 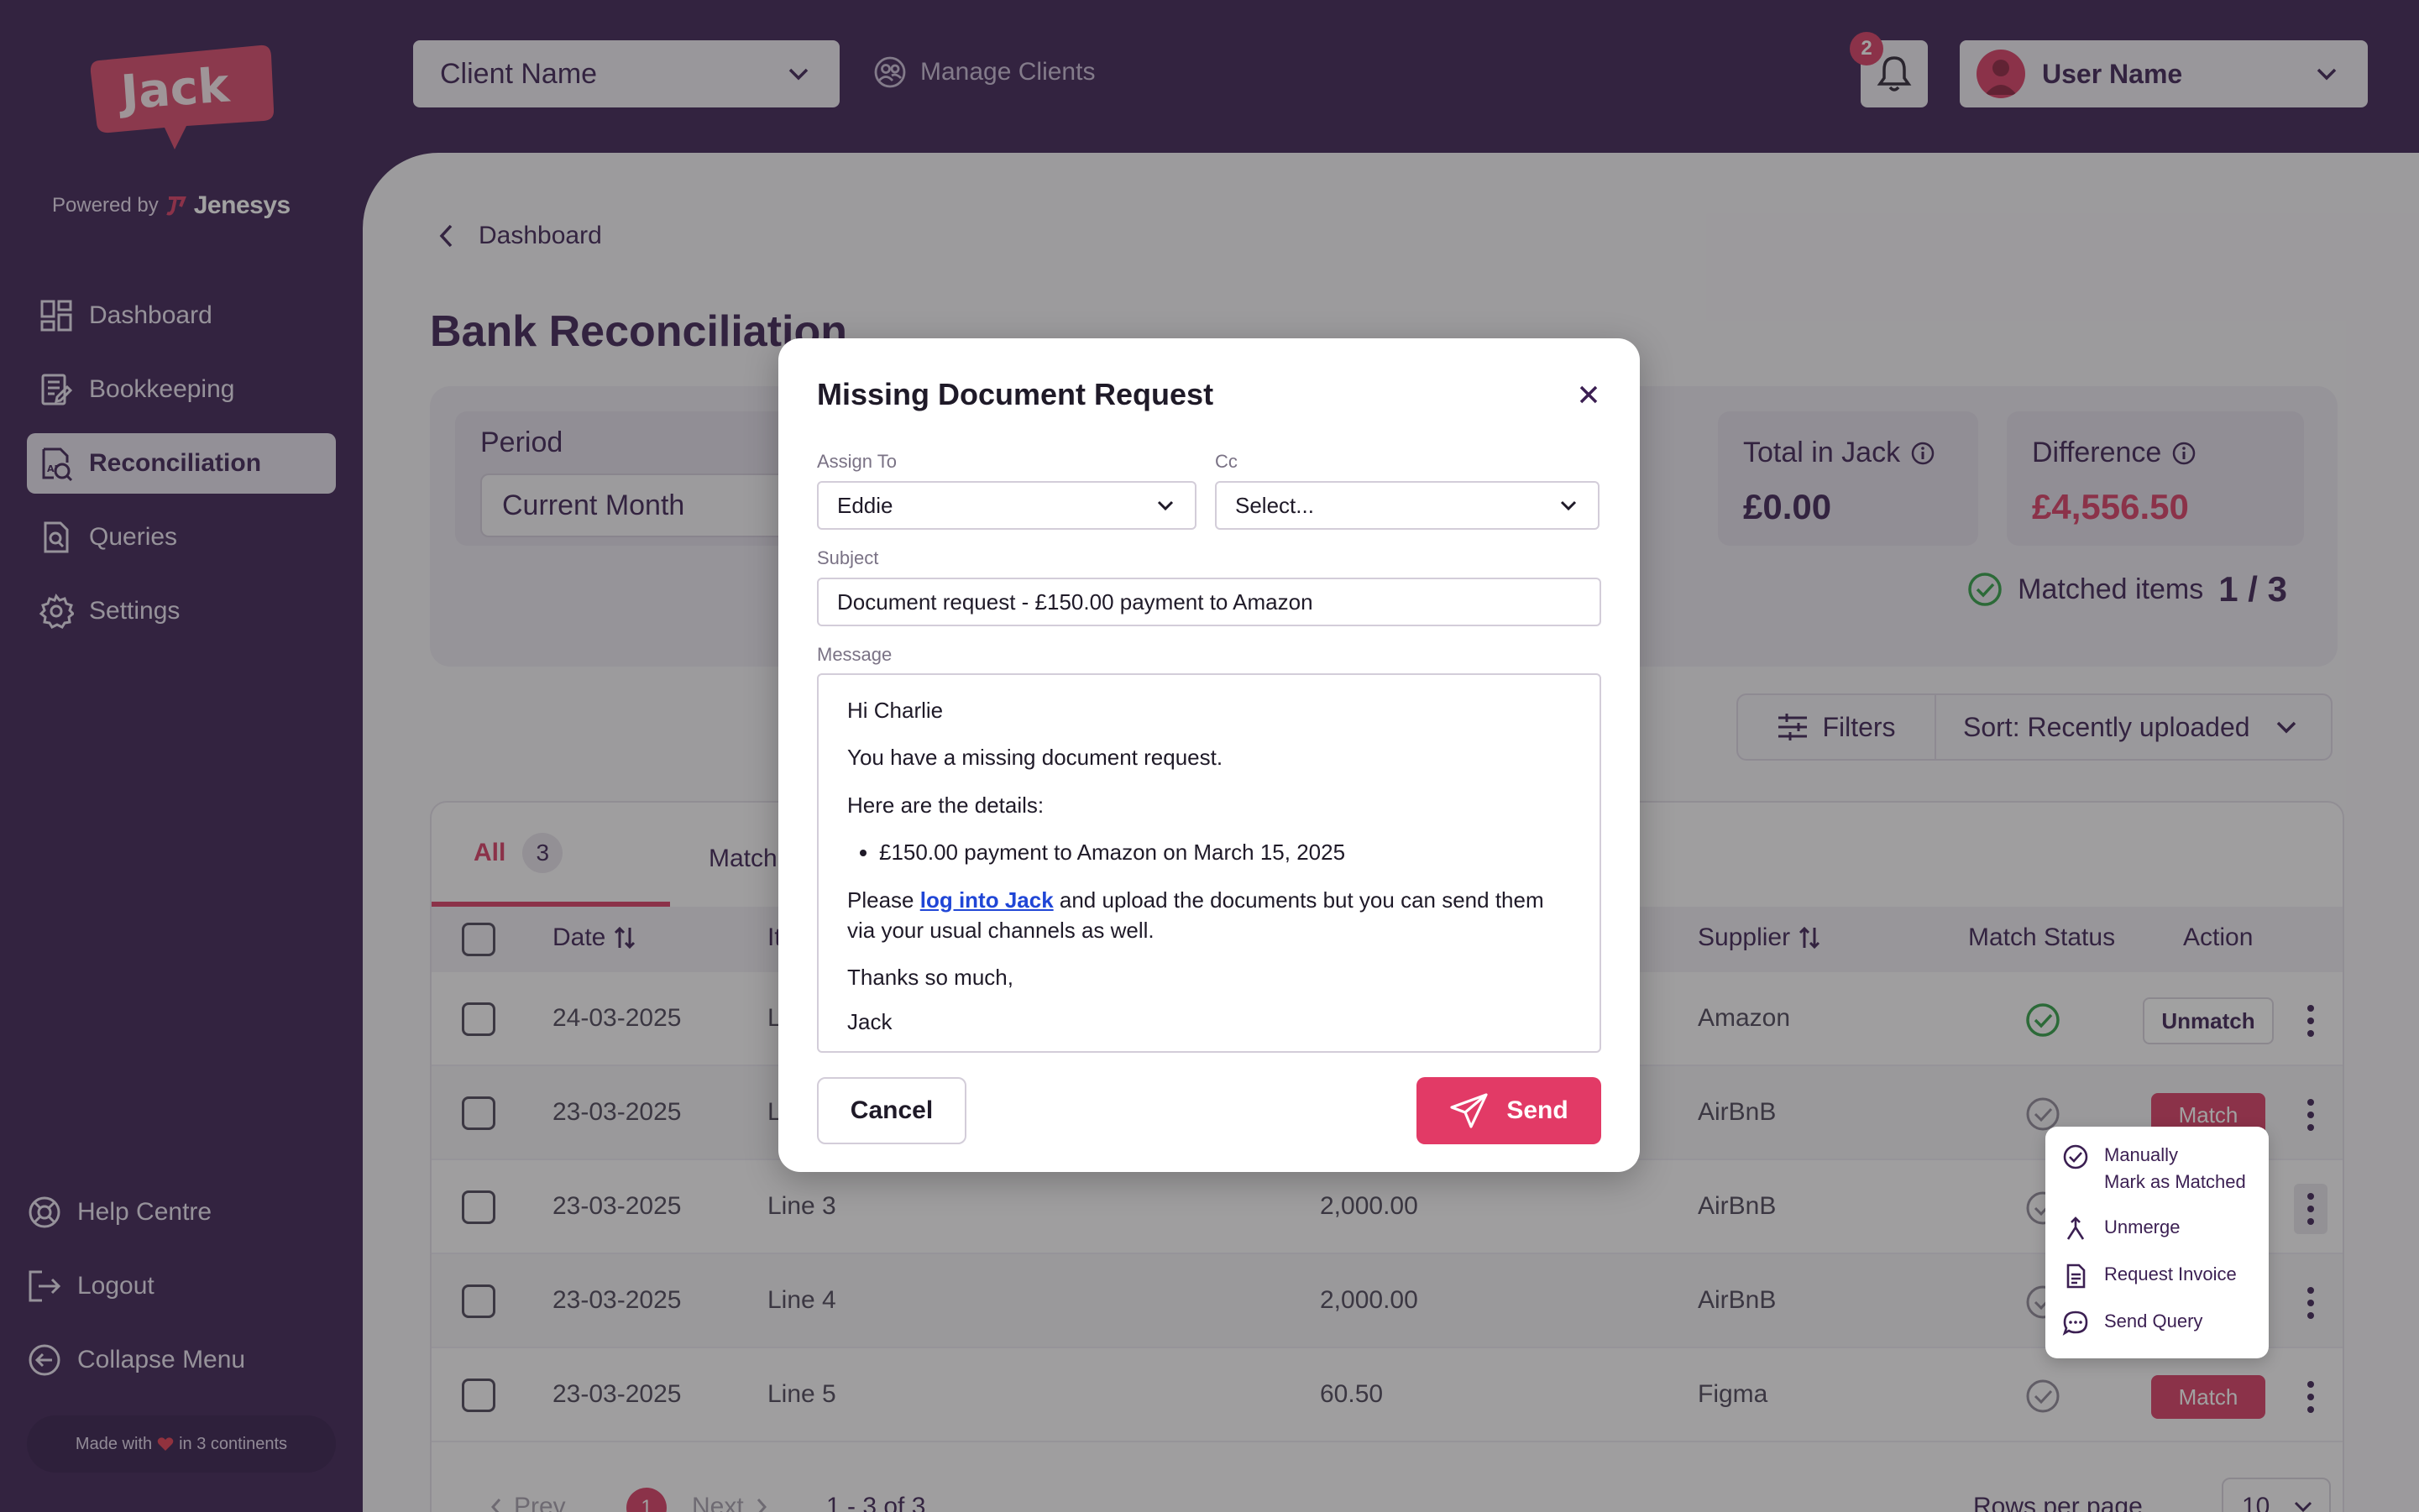 What do you see at coordinates (1508, 1110) in the screenshot?
I see `send-button: Send` at bounding box center [1508, 1110].